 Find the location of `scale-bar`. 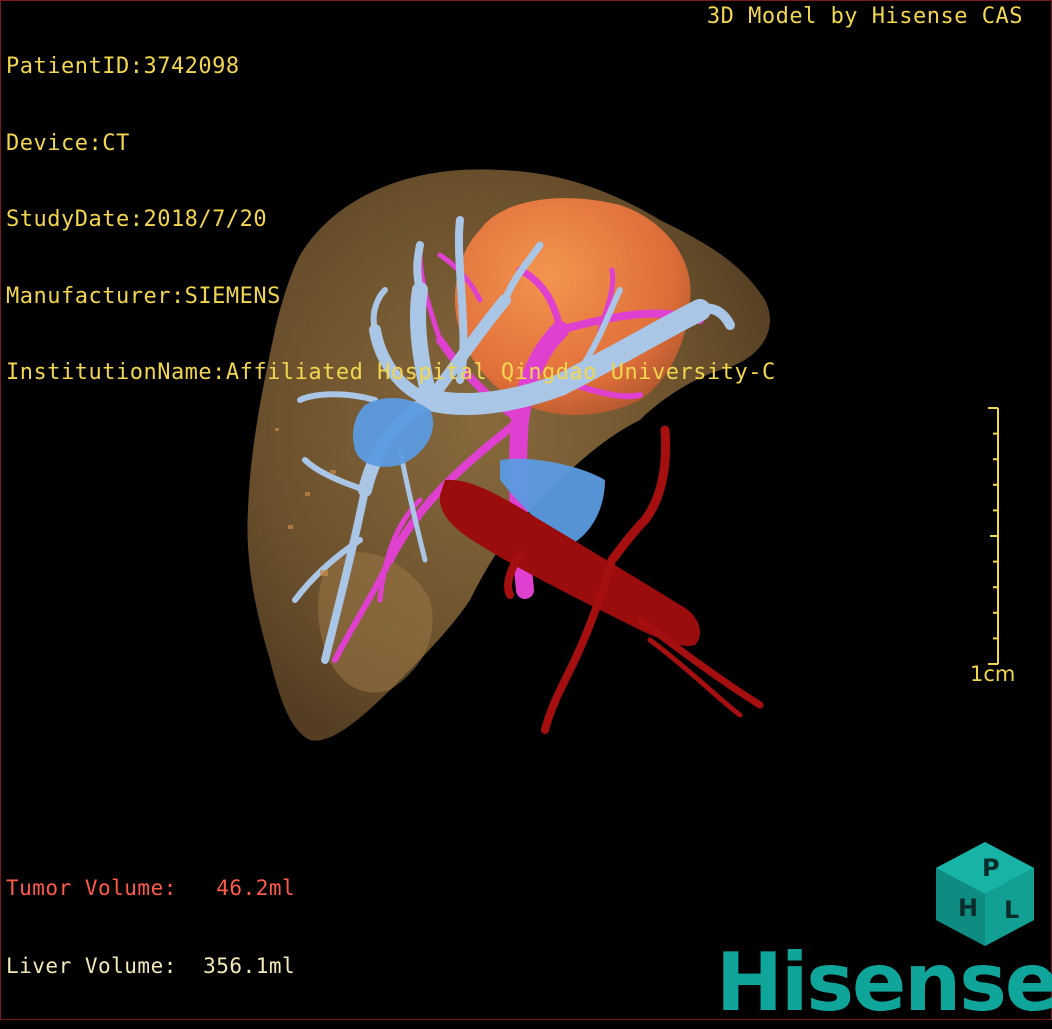

scale-bar is located at coordinates (993, 536).